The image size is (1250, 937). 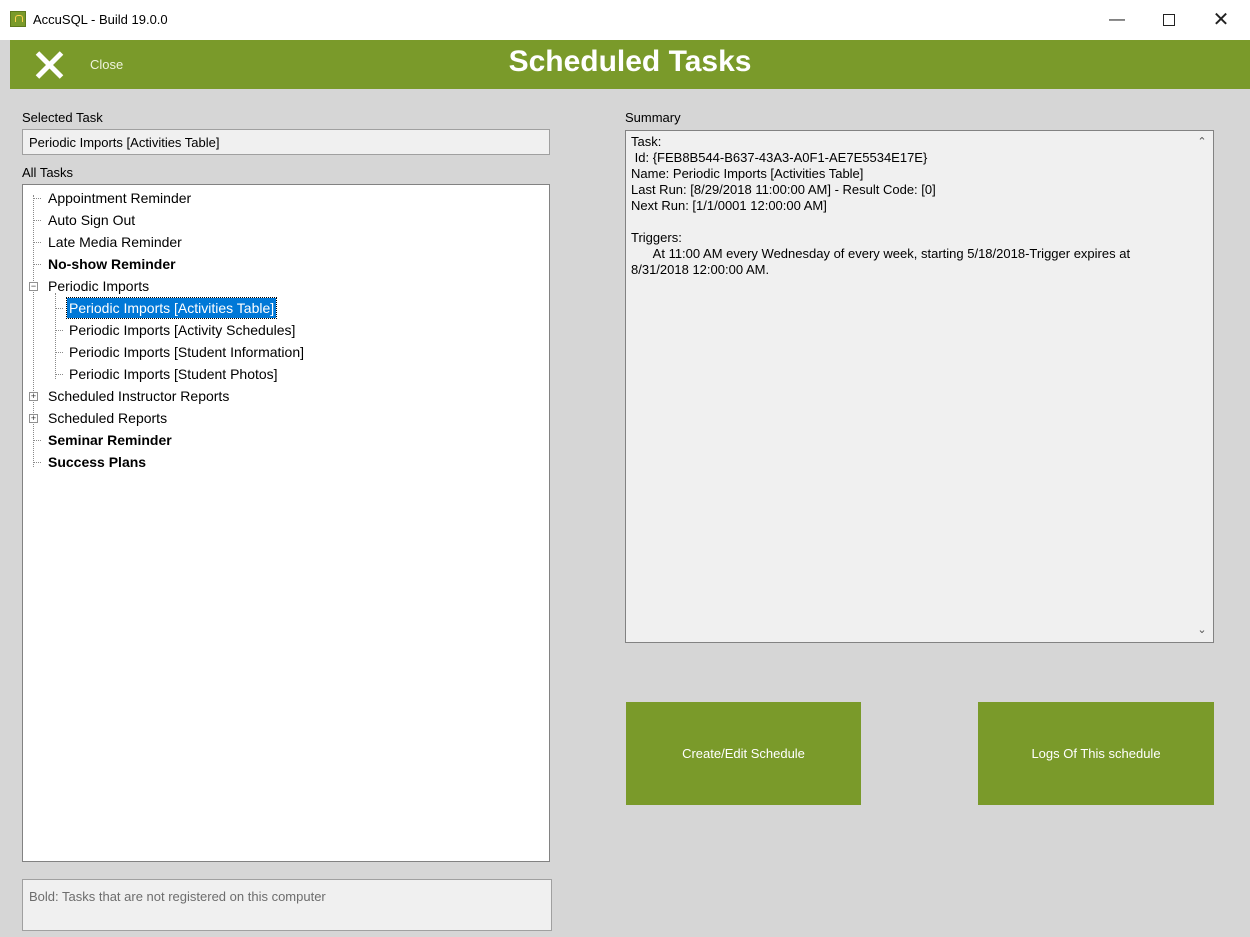 What do you see at coordinates (33, 286) in the screenshot?
I see `collapse-icon: −` at bounding box center [33, 286].